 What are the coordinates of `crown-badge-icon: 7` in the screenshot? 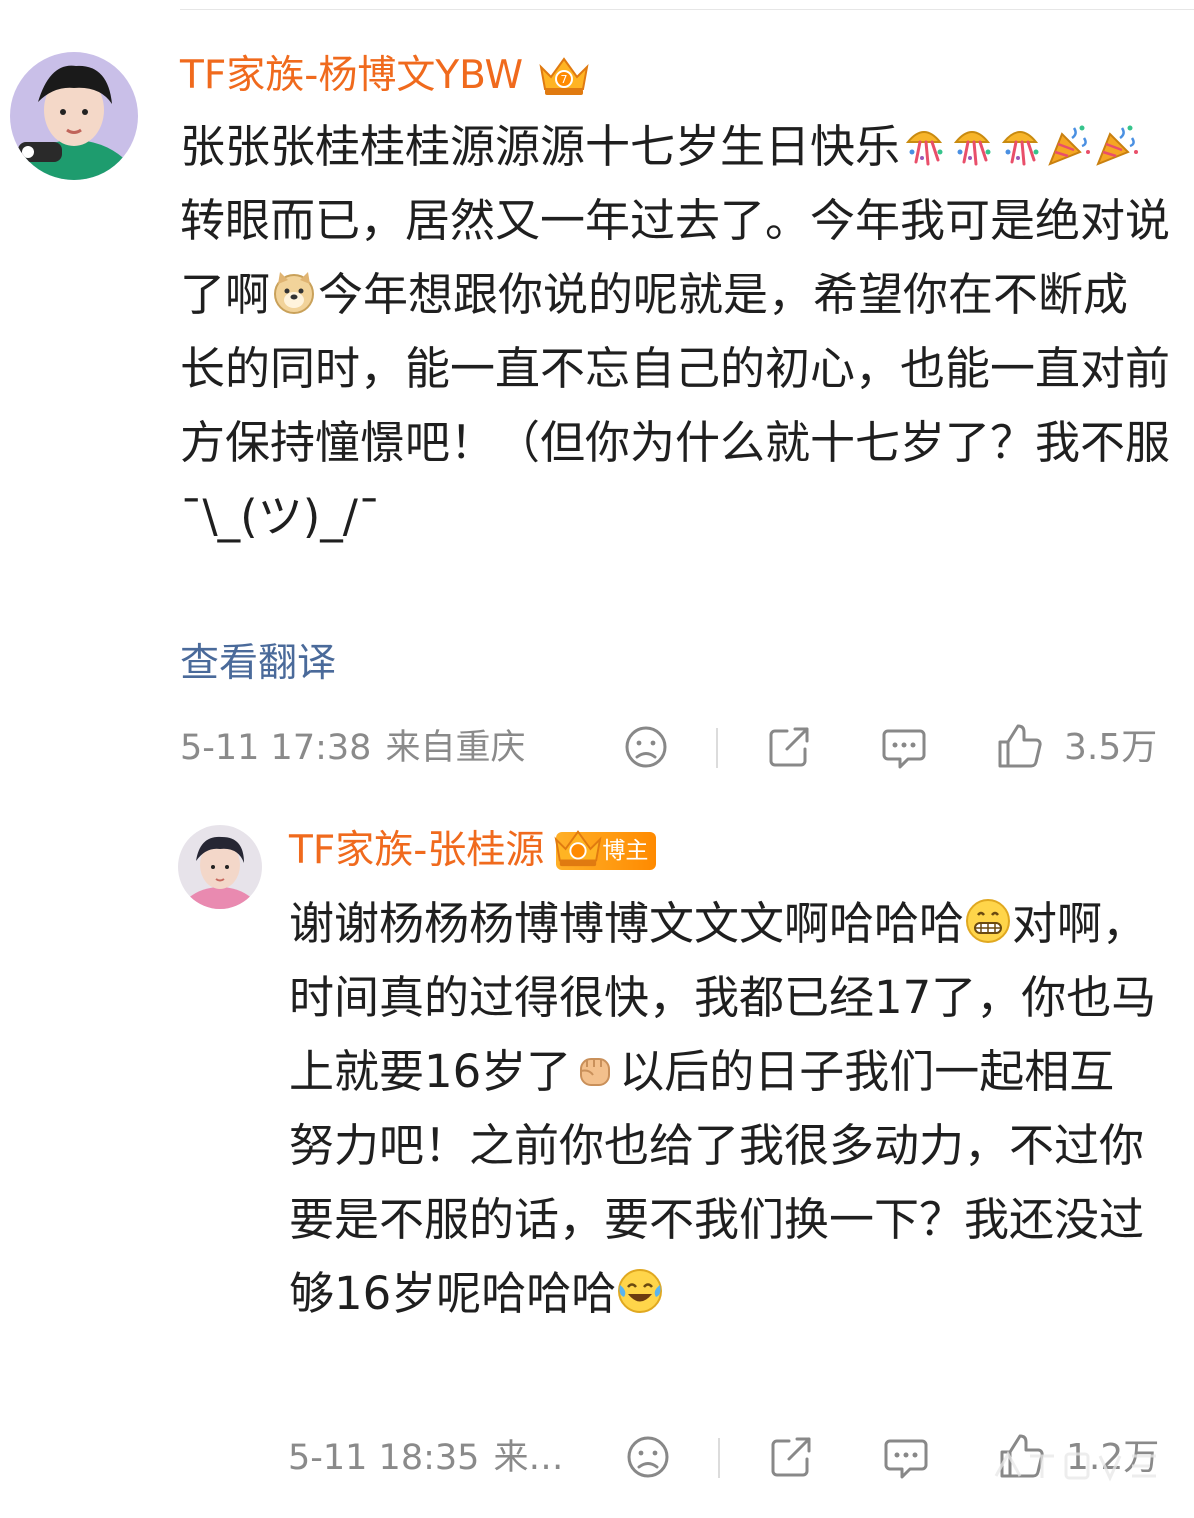 It's located at (564, 76).